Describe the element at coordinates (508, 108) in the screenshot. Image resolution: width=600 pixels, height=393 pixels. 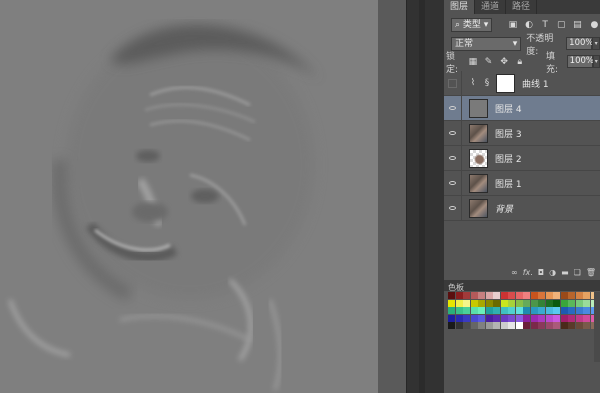
I see `layer-name: 图层 4` at that location.